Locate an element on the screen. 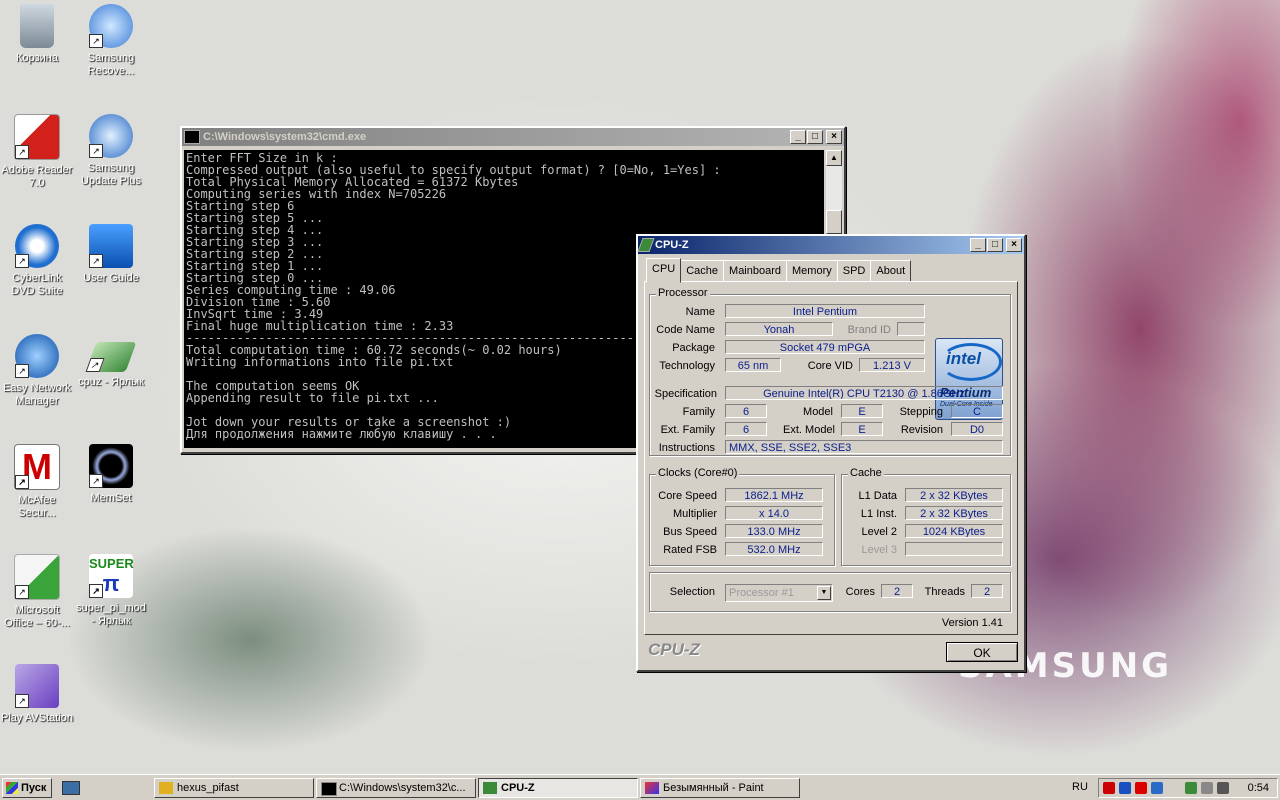 The image size is (1280, 800). package-value: Socket 479 mPGA is located at coordinates (825, 347).